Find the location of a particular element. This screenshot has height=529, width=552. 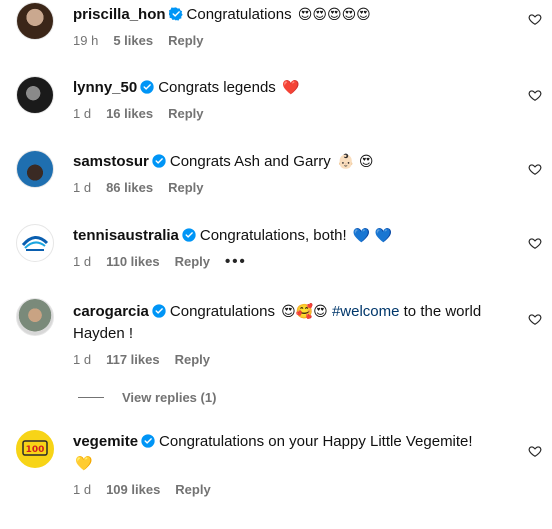

comment-text-after: to the world is located at coordinates (442, 311).